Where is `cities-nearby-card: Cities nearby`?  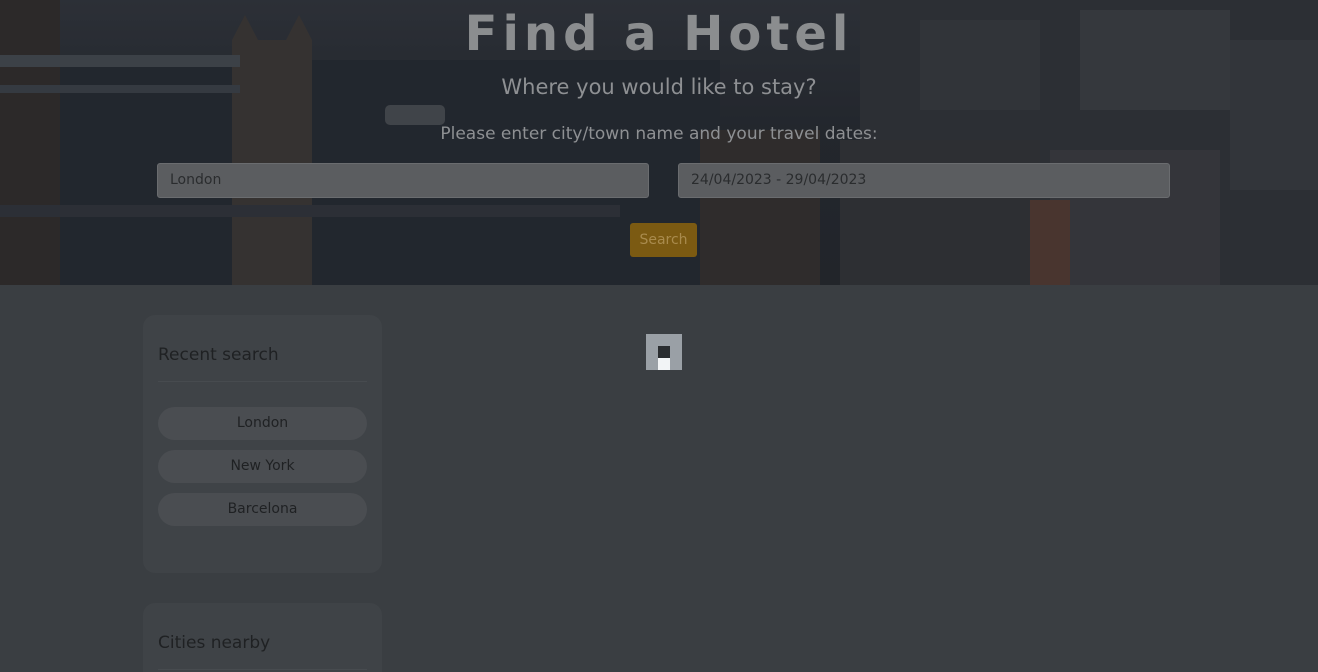 cities-nearby-card: Cities nearby is located at coordinates (262, 637).